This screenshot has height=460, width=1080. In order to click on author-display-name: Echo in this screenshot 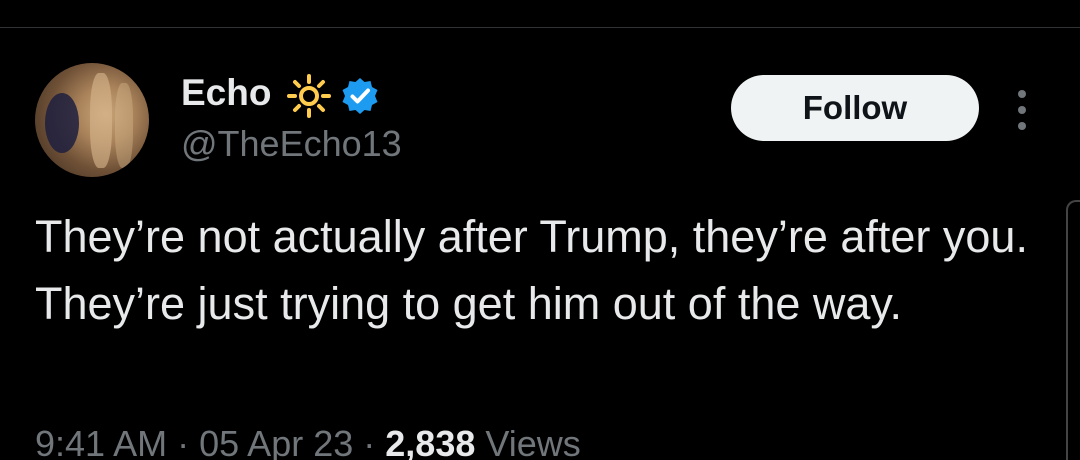, I will do `click(226, 93)`.